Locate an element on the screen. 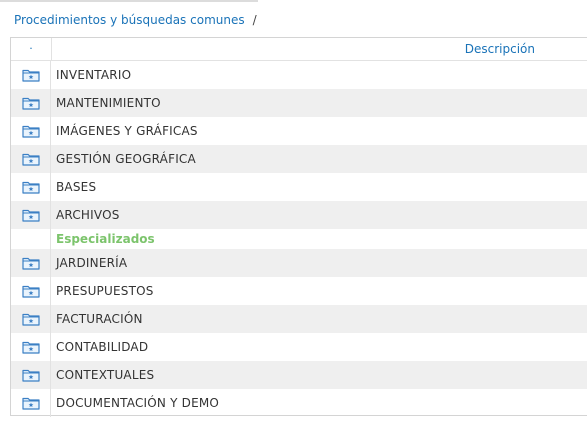 This screenshot has height=421, width=587. table-row: ARCHIVOS is located at coordinates (299, 215).